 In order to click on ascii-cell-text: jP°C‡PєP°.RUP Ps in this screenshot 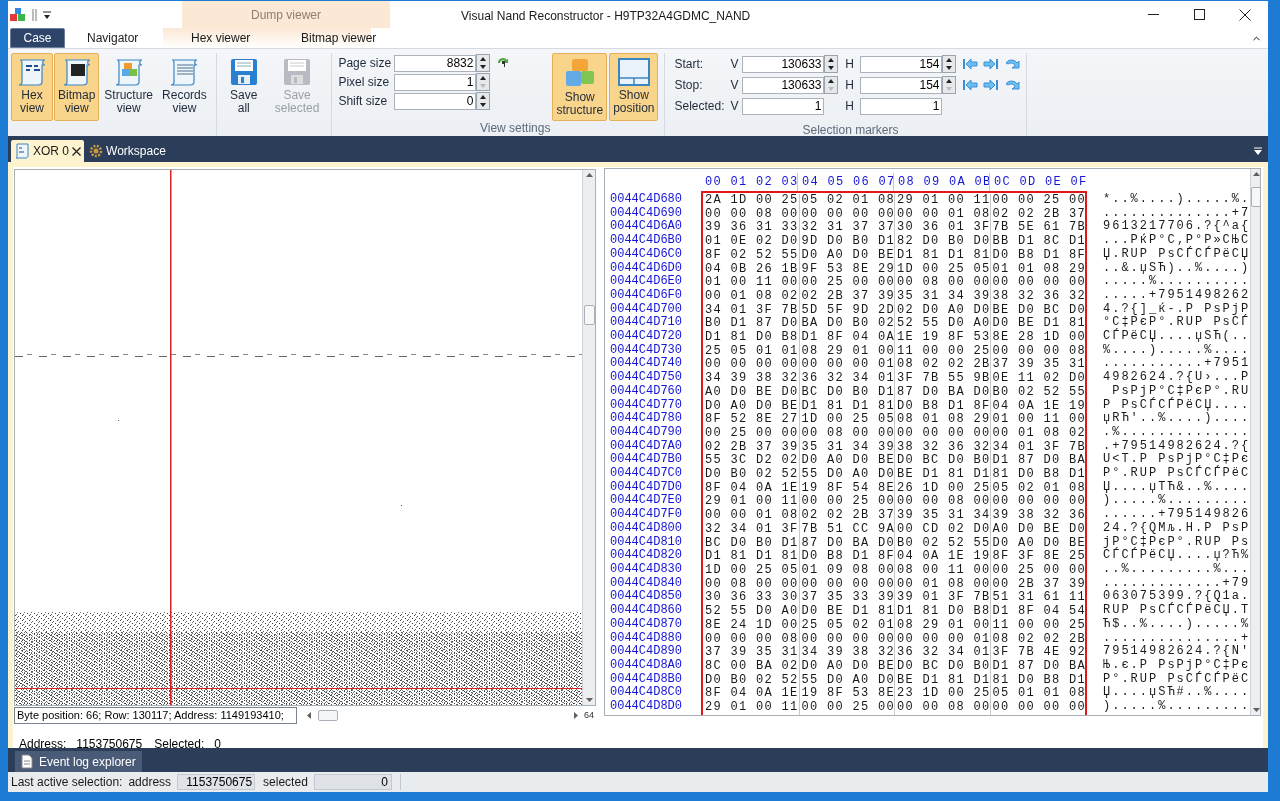, I will do `click(1177, 542)`.